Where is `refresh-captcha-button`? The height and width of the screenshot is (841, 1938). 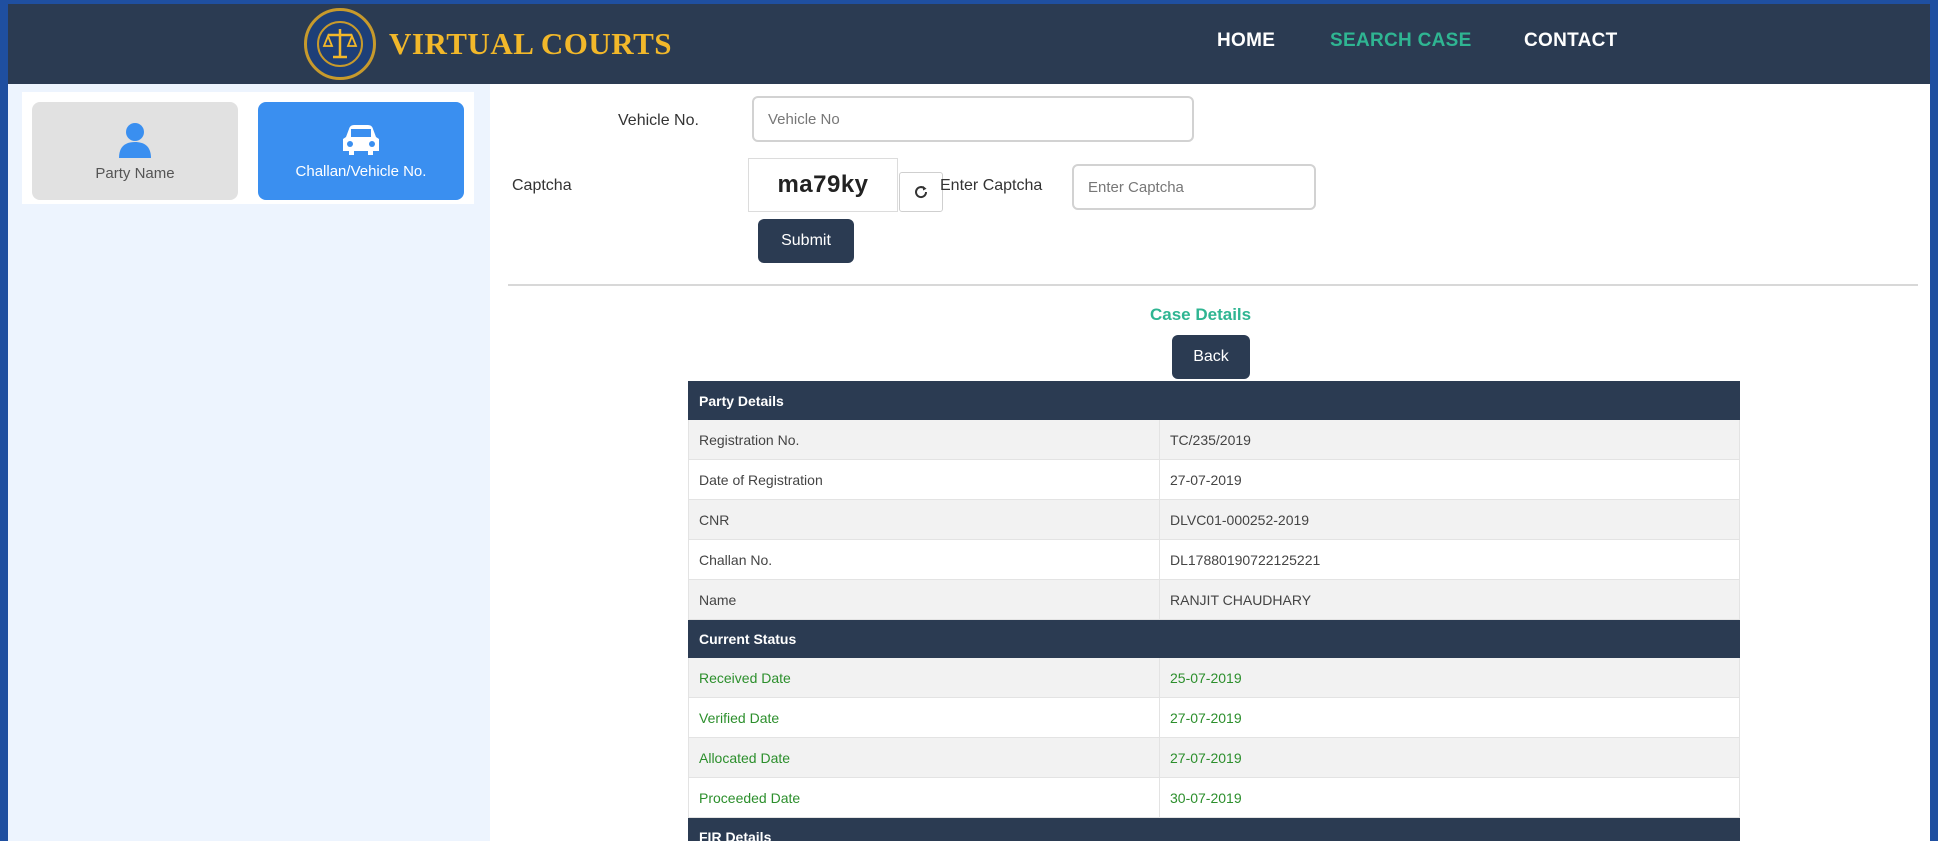
refresh-captcha-button is located at coordinates (921, 192).